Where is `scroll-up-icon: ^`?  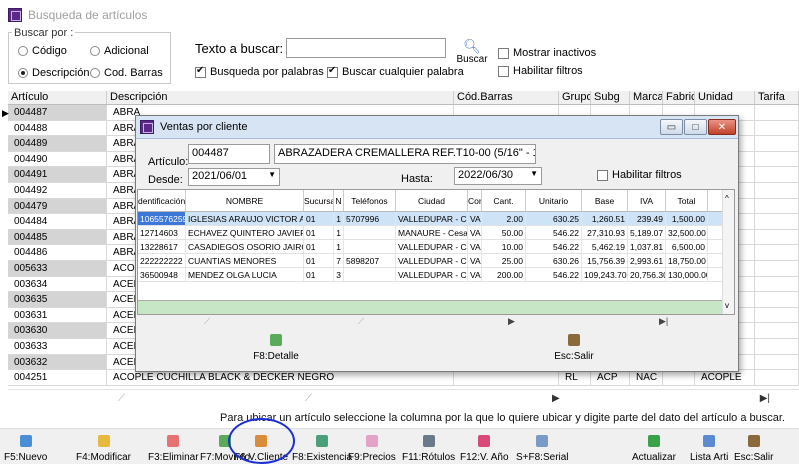
scroll-up-icon: ^ is located at coordinates (727, 198).